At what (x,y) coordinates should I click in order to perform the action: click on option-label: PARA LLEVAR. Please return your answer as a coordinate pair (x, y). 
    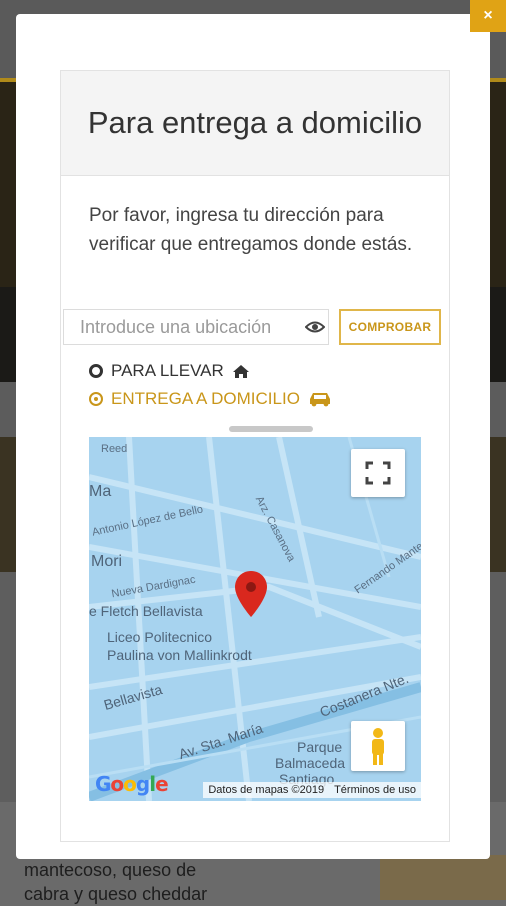
    Looking at the image, I should click on (167, 370).